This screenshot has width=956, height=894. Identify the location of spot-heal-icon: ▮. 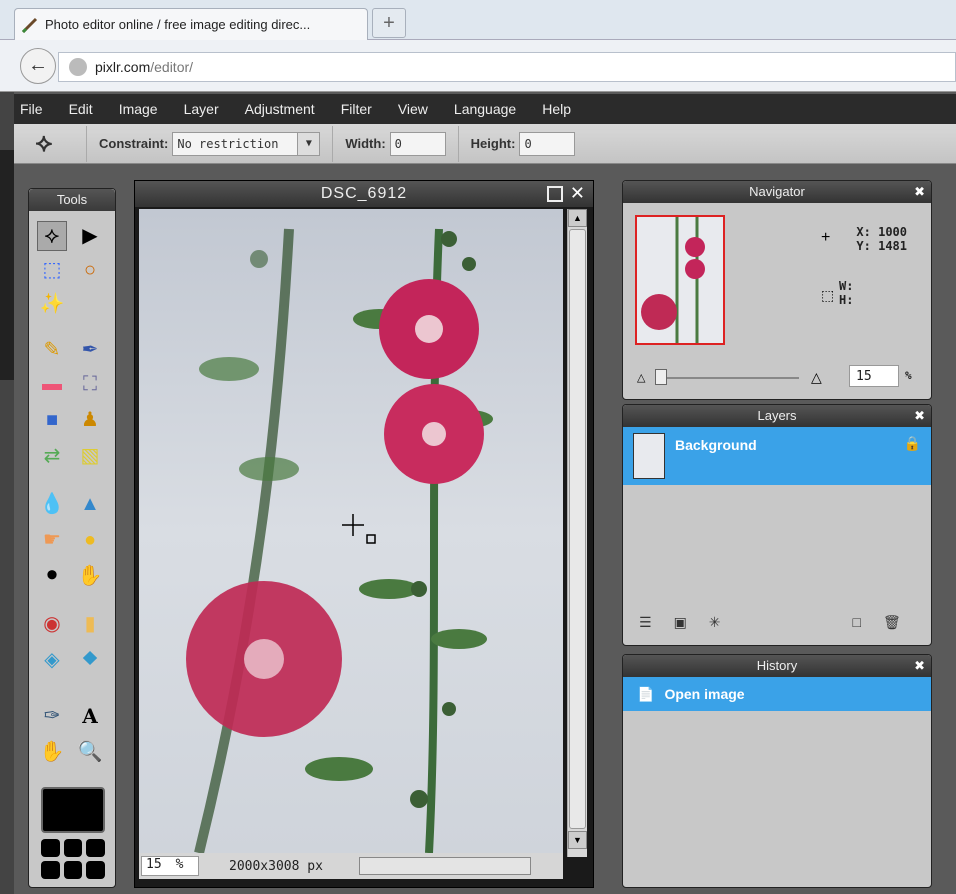
(90, 624).